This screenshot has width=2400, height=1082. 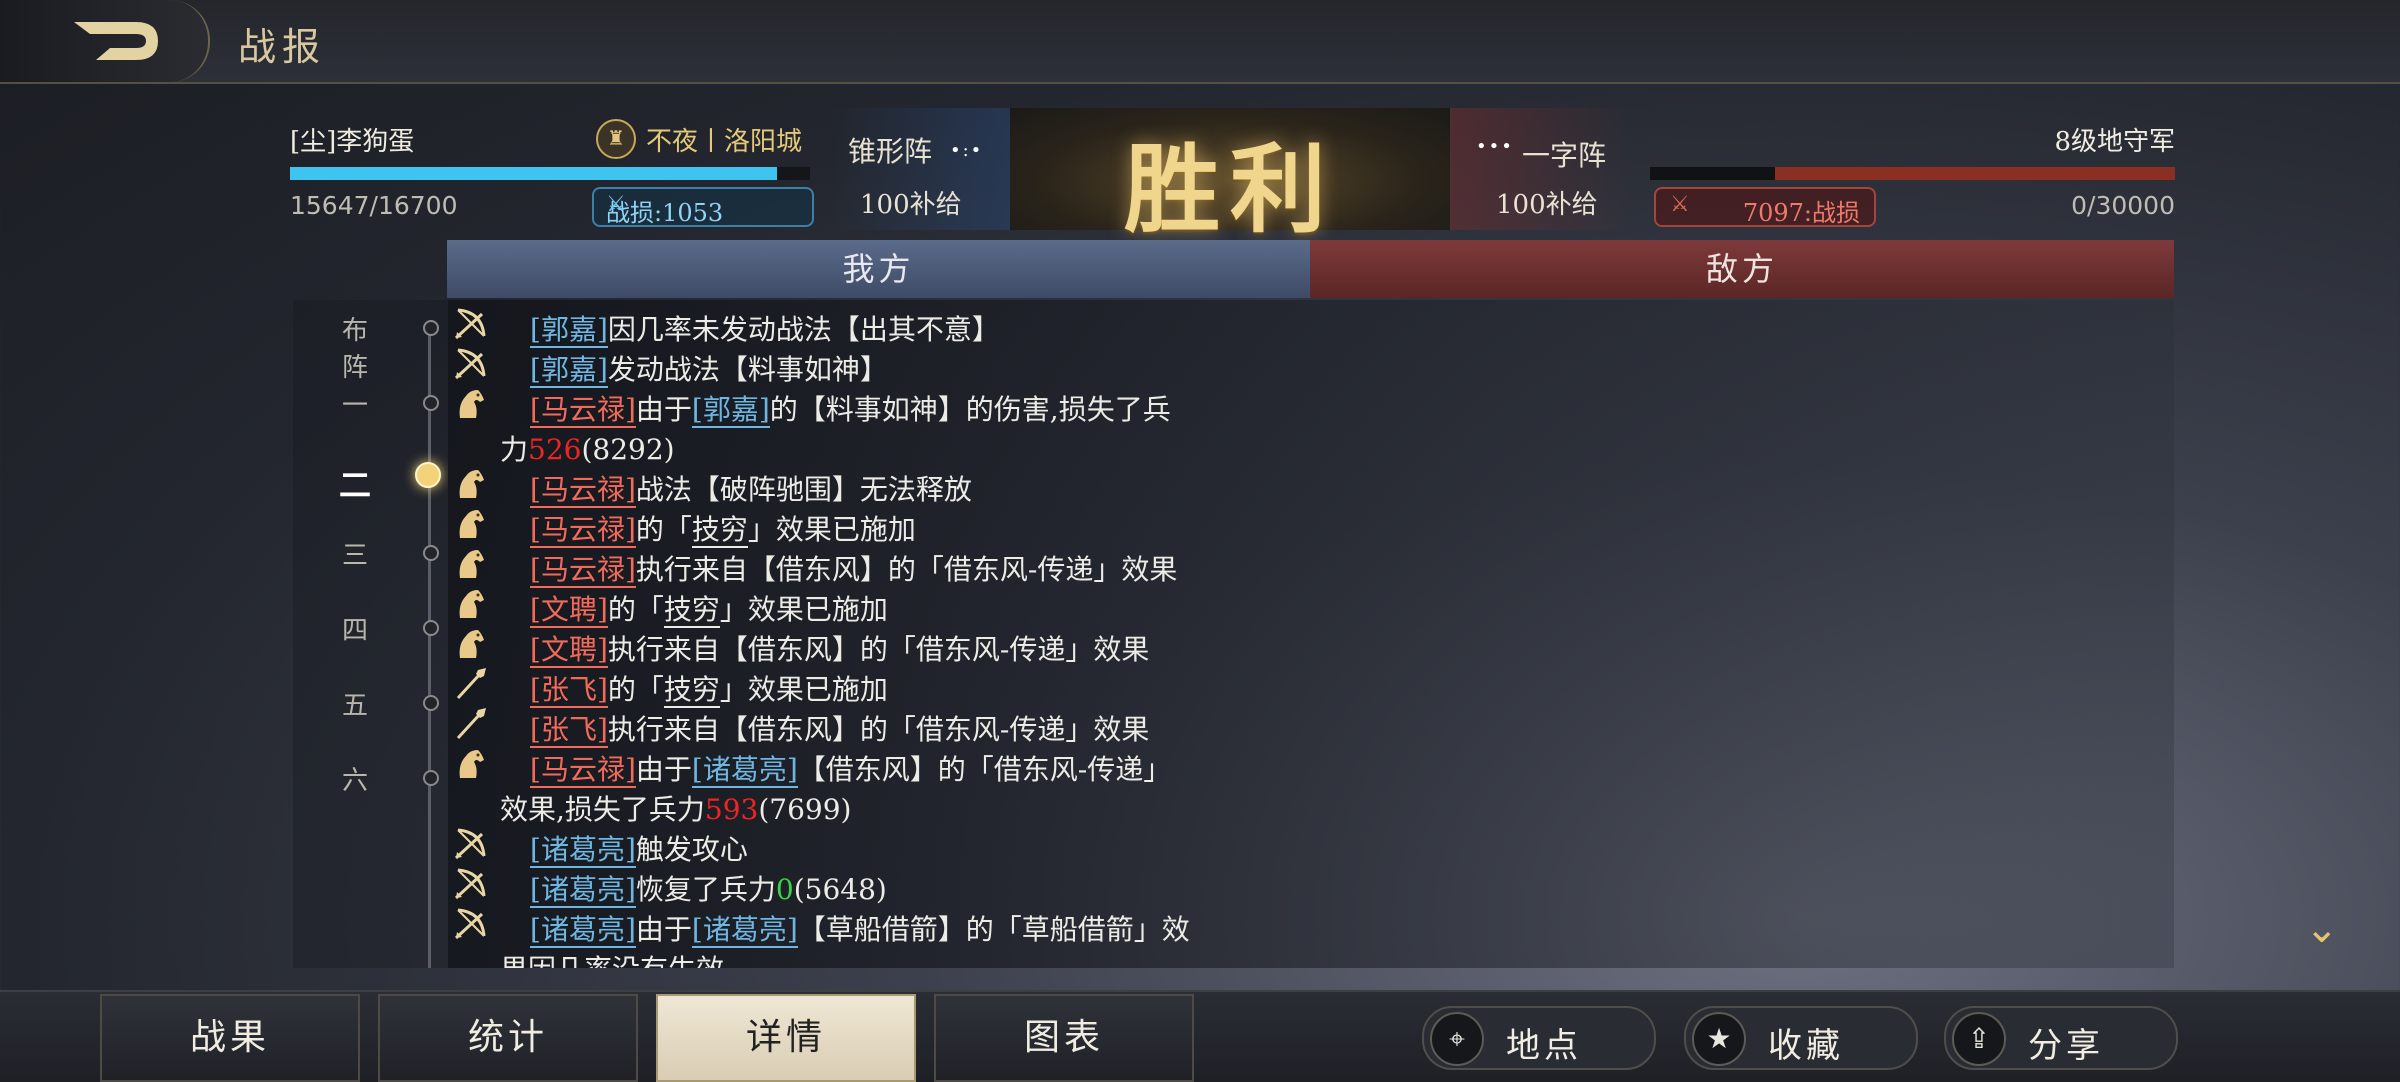 I want to click on battle-result: 胜利, so click(x=1230, y=189).